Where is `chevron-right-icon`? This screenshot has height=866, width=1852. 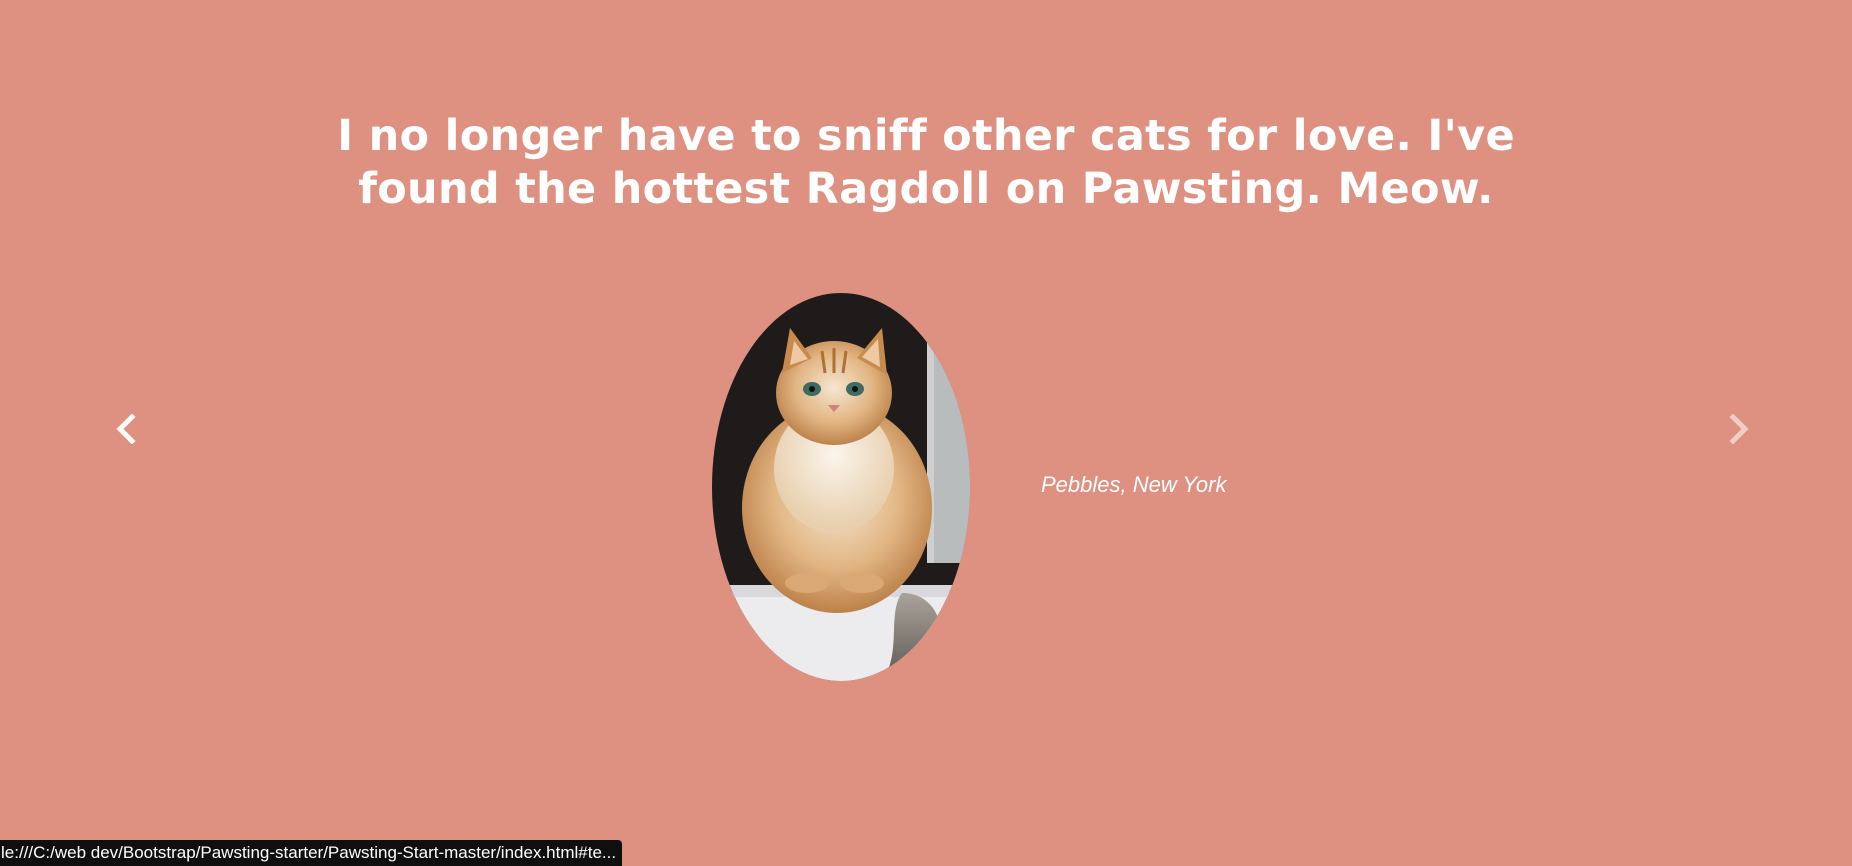 chevron-right-icon is located at coordinates (1739, 429).